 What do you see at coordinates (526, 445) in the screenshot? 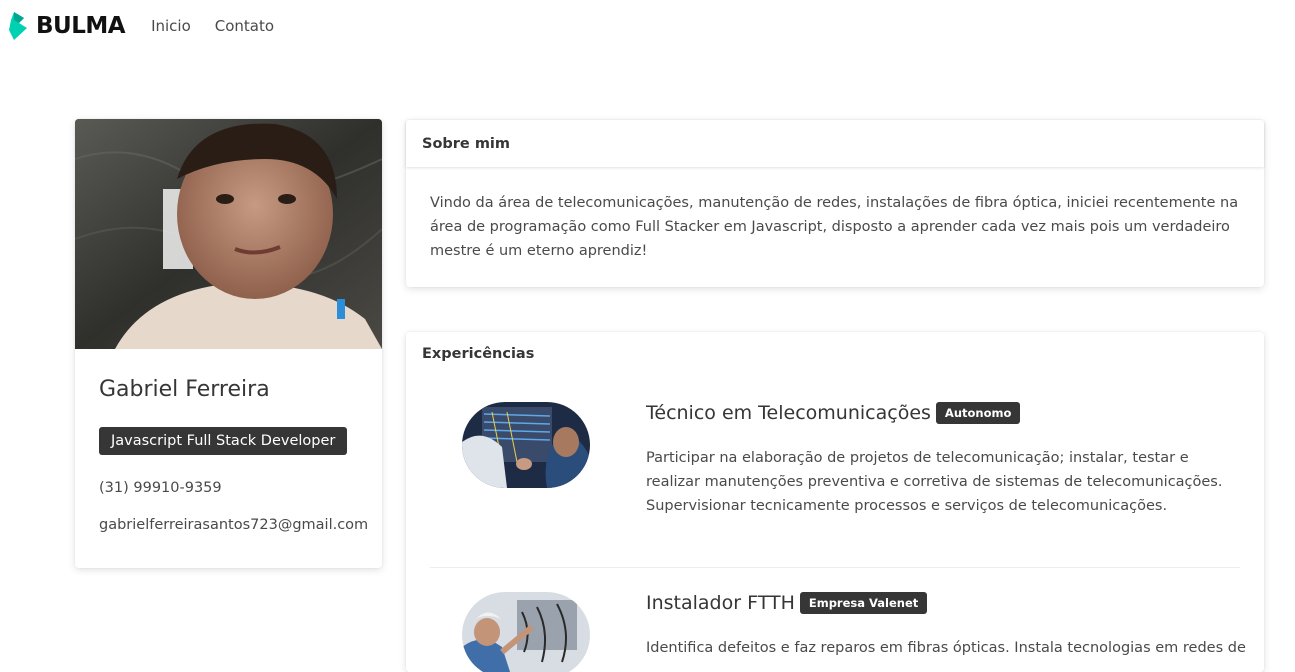
I see `experience-image-telecom` at bounding box center [526, 445].